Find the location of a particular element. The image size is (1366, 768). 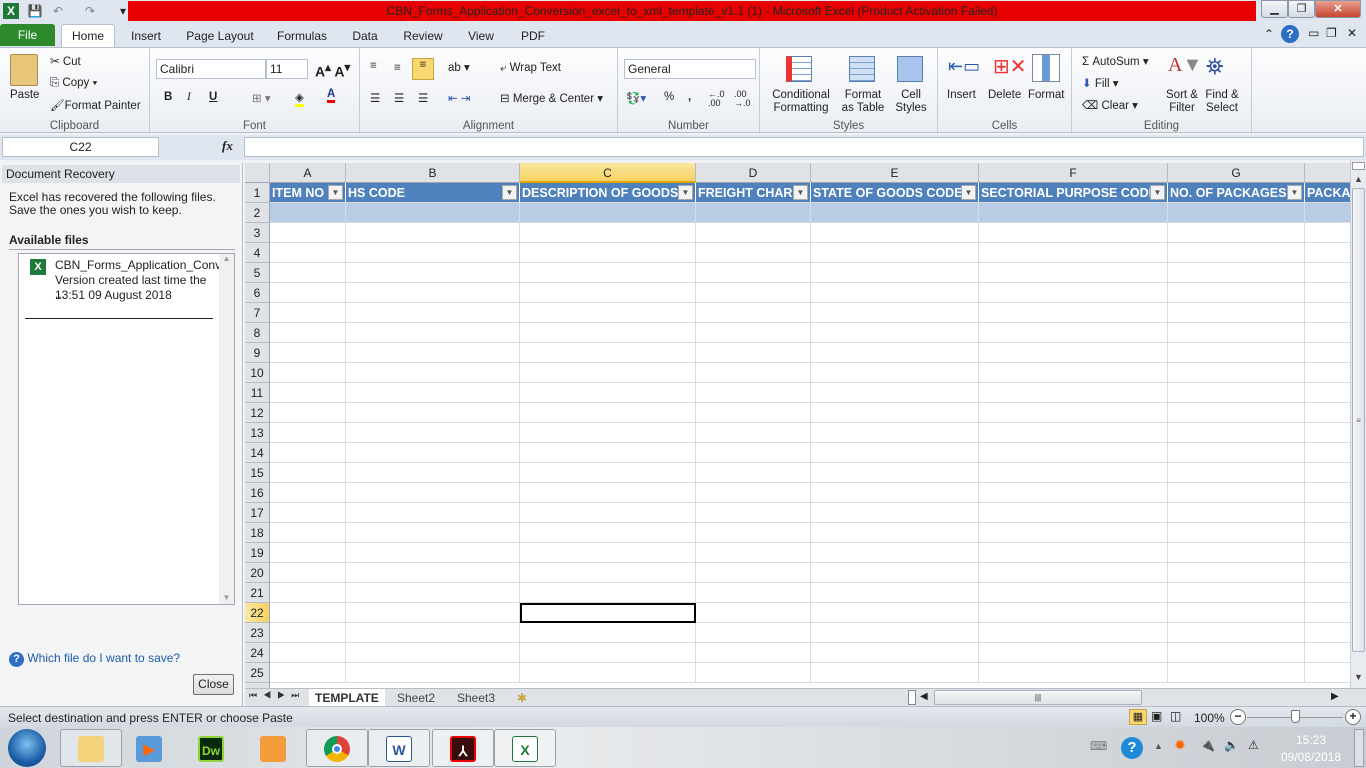

sort-filter-button: Sort & Filter is located at coordinates (1182, 102).